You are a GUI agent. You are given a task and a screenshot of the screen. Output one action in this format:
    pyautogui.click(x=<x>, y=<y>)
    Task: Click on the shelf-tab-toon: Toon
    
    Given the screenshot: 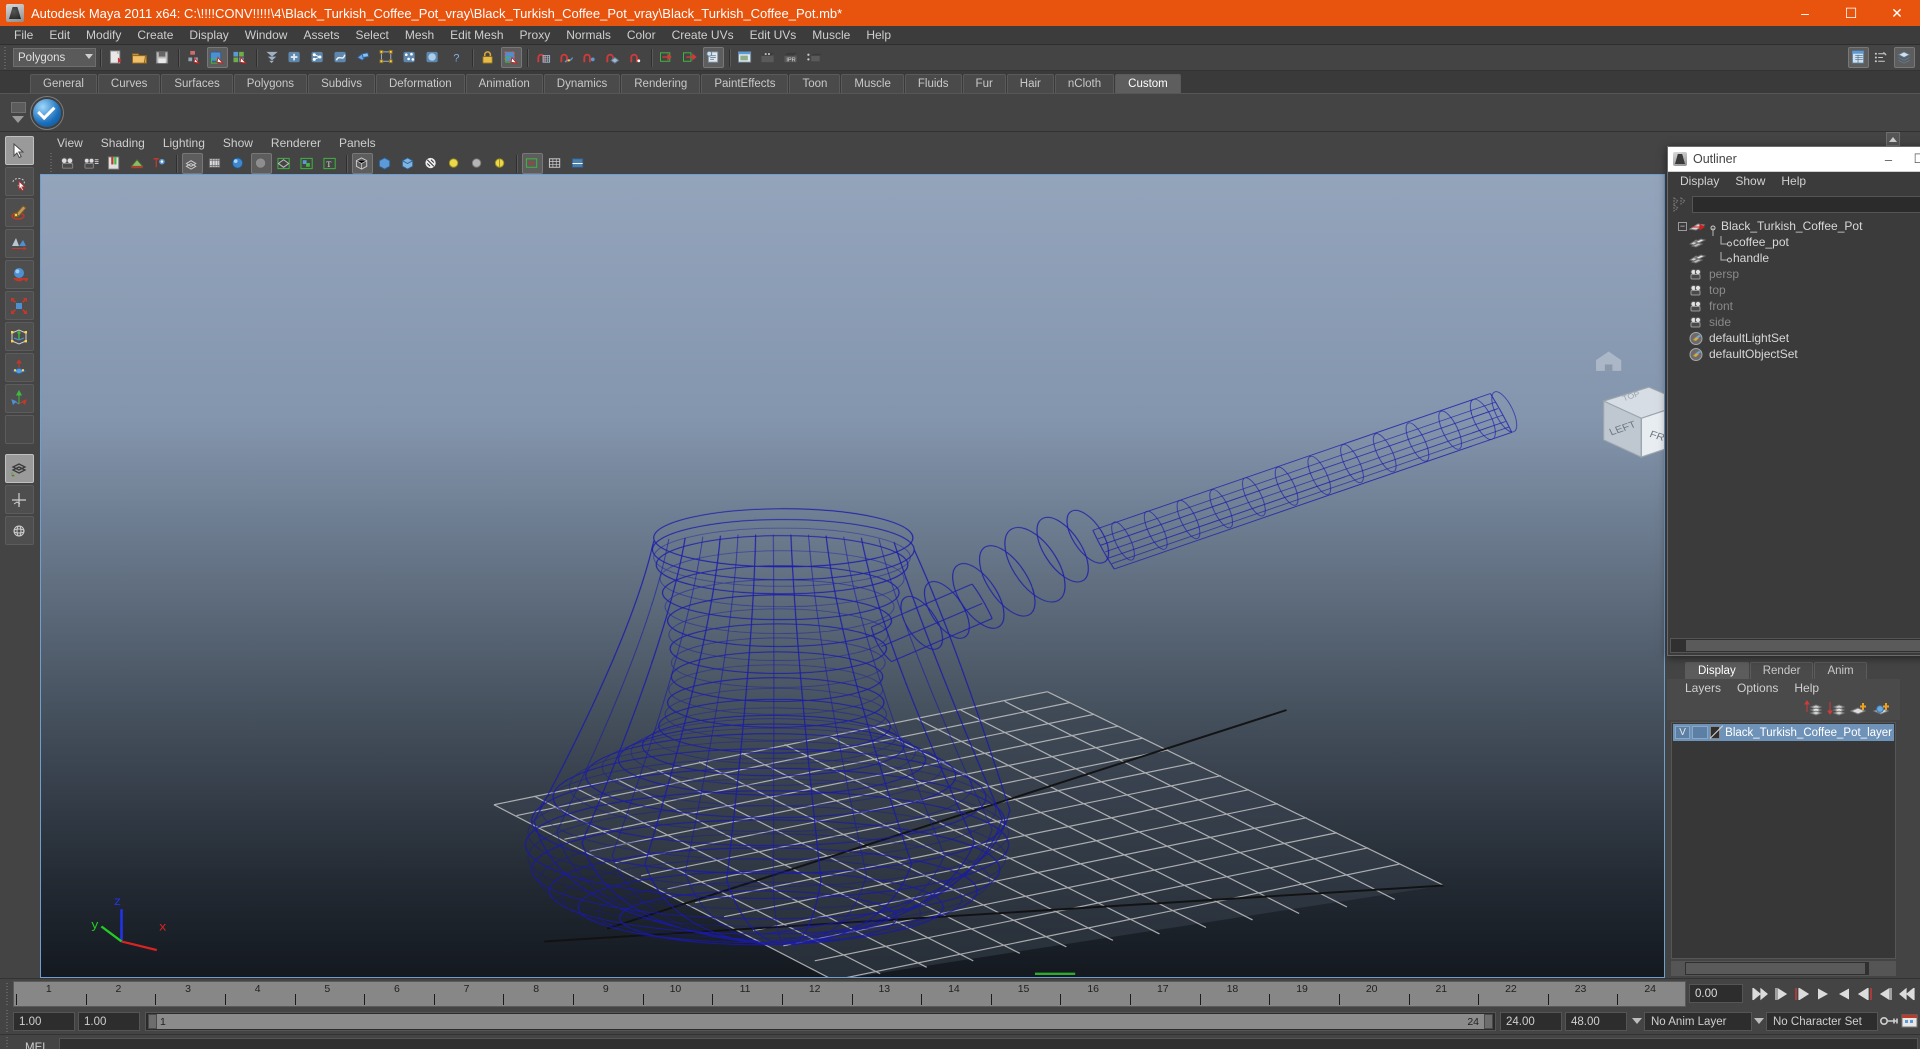 What is the action you would take?
    pyautogui.click(x=815, y=83)
    